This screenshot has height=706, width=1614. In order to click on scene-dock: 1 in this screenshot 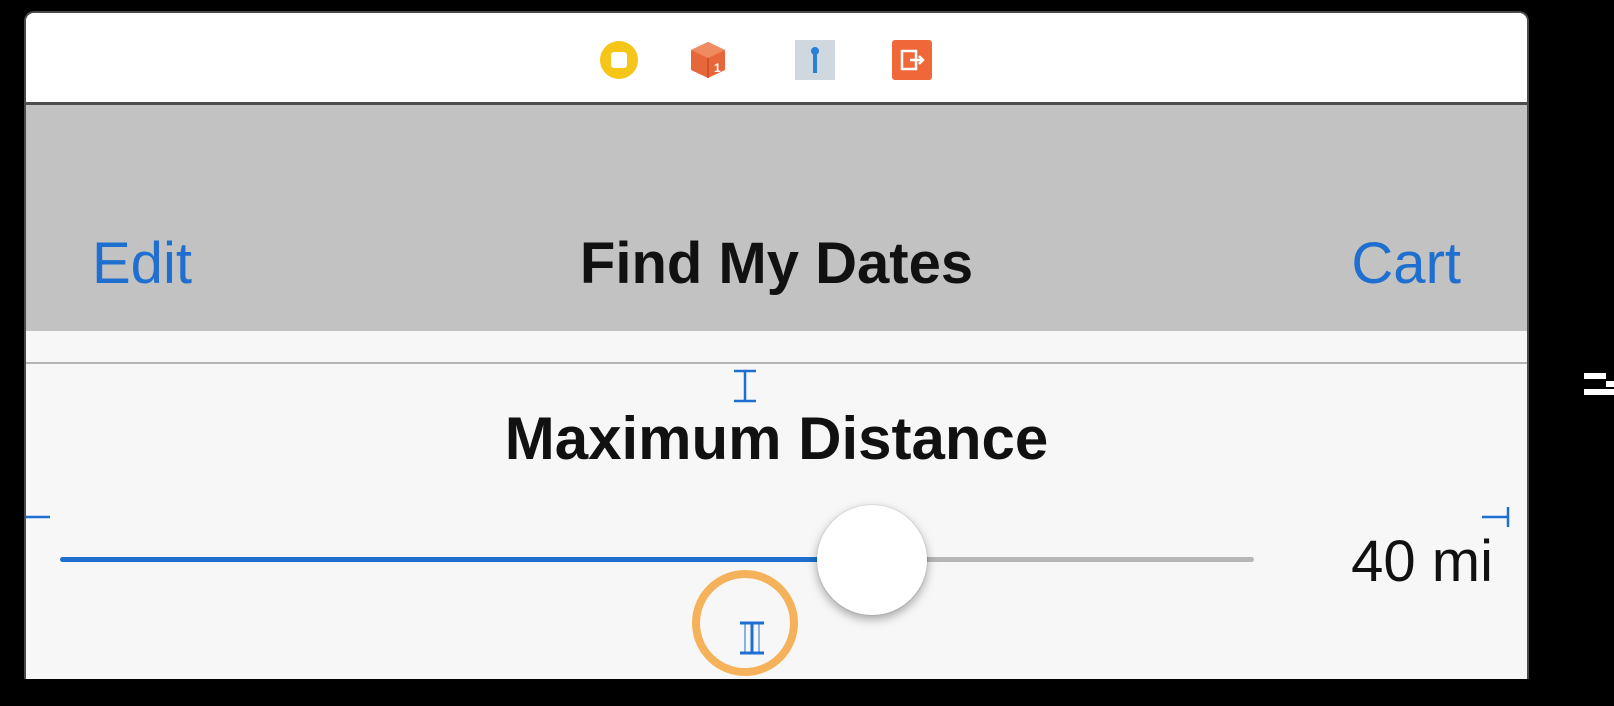, I will do `click(776, 59)`.